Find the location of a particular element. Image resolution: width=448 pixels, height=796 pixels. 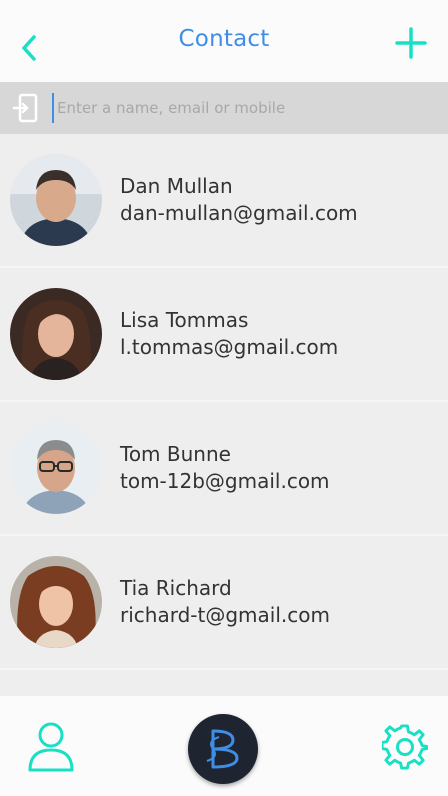

contact-name: Lisa Tommas is located at coordinates (184, 320).